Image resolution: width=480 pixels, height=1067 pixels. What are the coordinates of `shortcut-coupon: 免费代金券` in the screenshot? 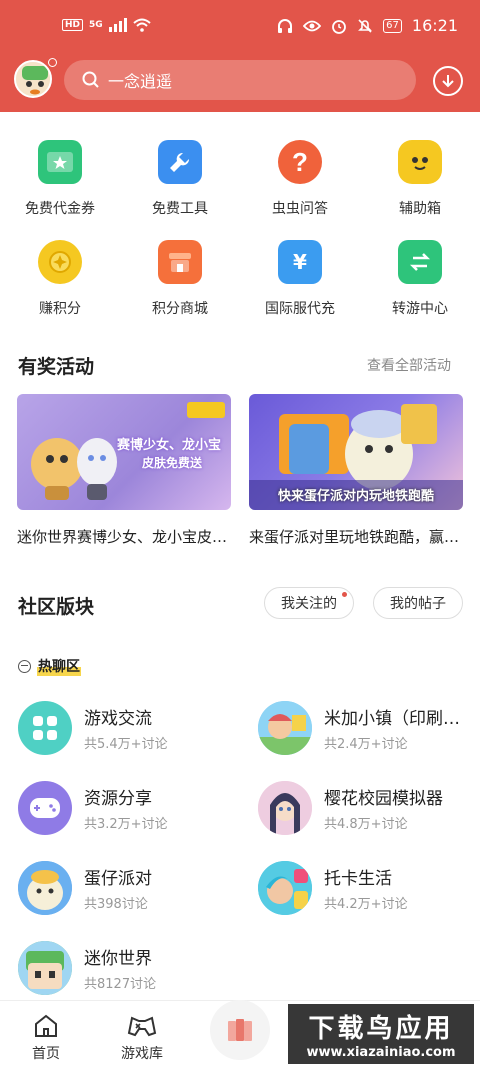 It's located at (60, 182).